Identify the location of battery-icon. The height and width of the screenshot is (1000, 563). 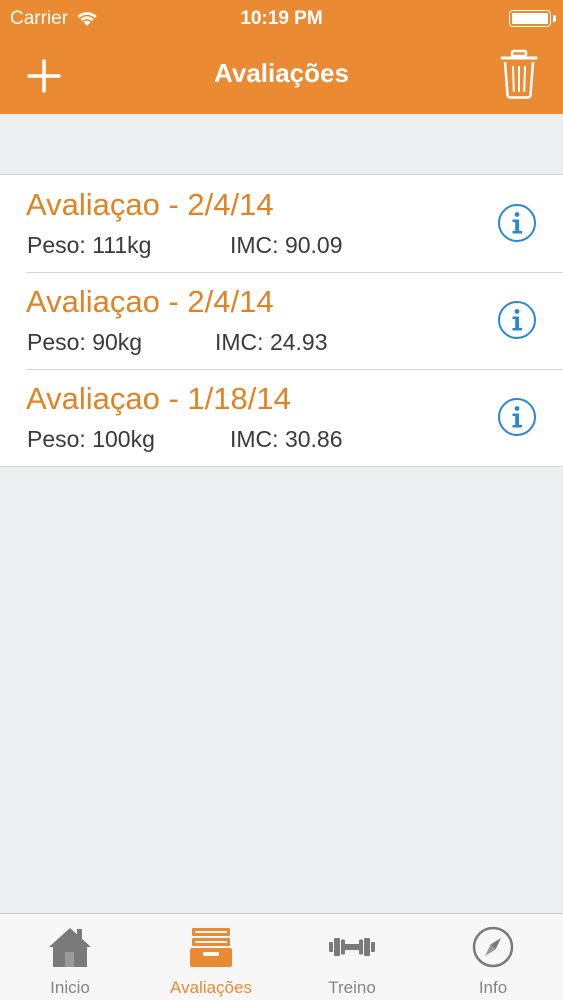
(530, 18).